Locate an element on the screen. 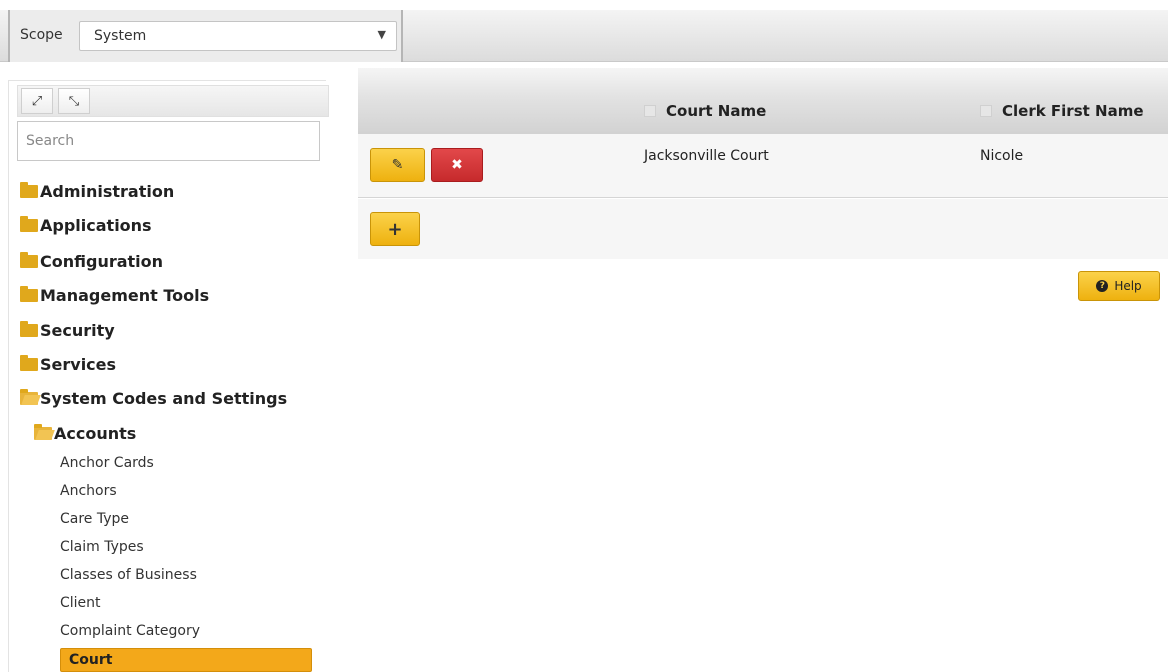 The image size is (1168, 672). cell-clerk-first-name: Nicole is located at coordinates (1002, 156).